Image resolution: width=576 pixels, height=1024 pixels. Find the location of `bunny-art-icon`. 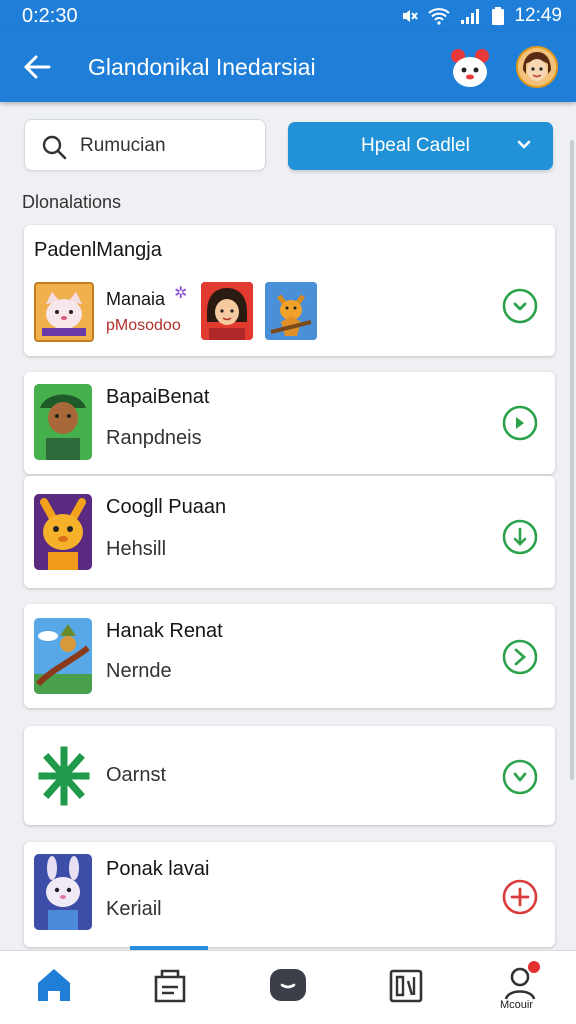

bunny-art-icon is located at coordinates (63, 892).